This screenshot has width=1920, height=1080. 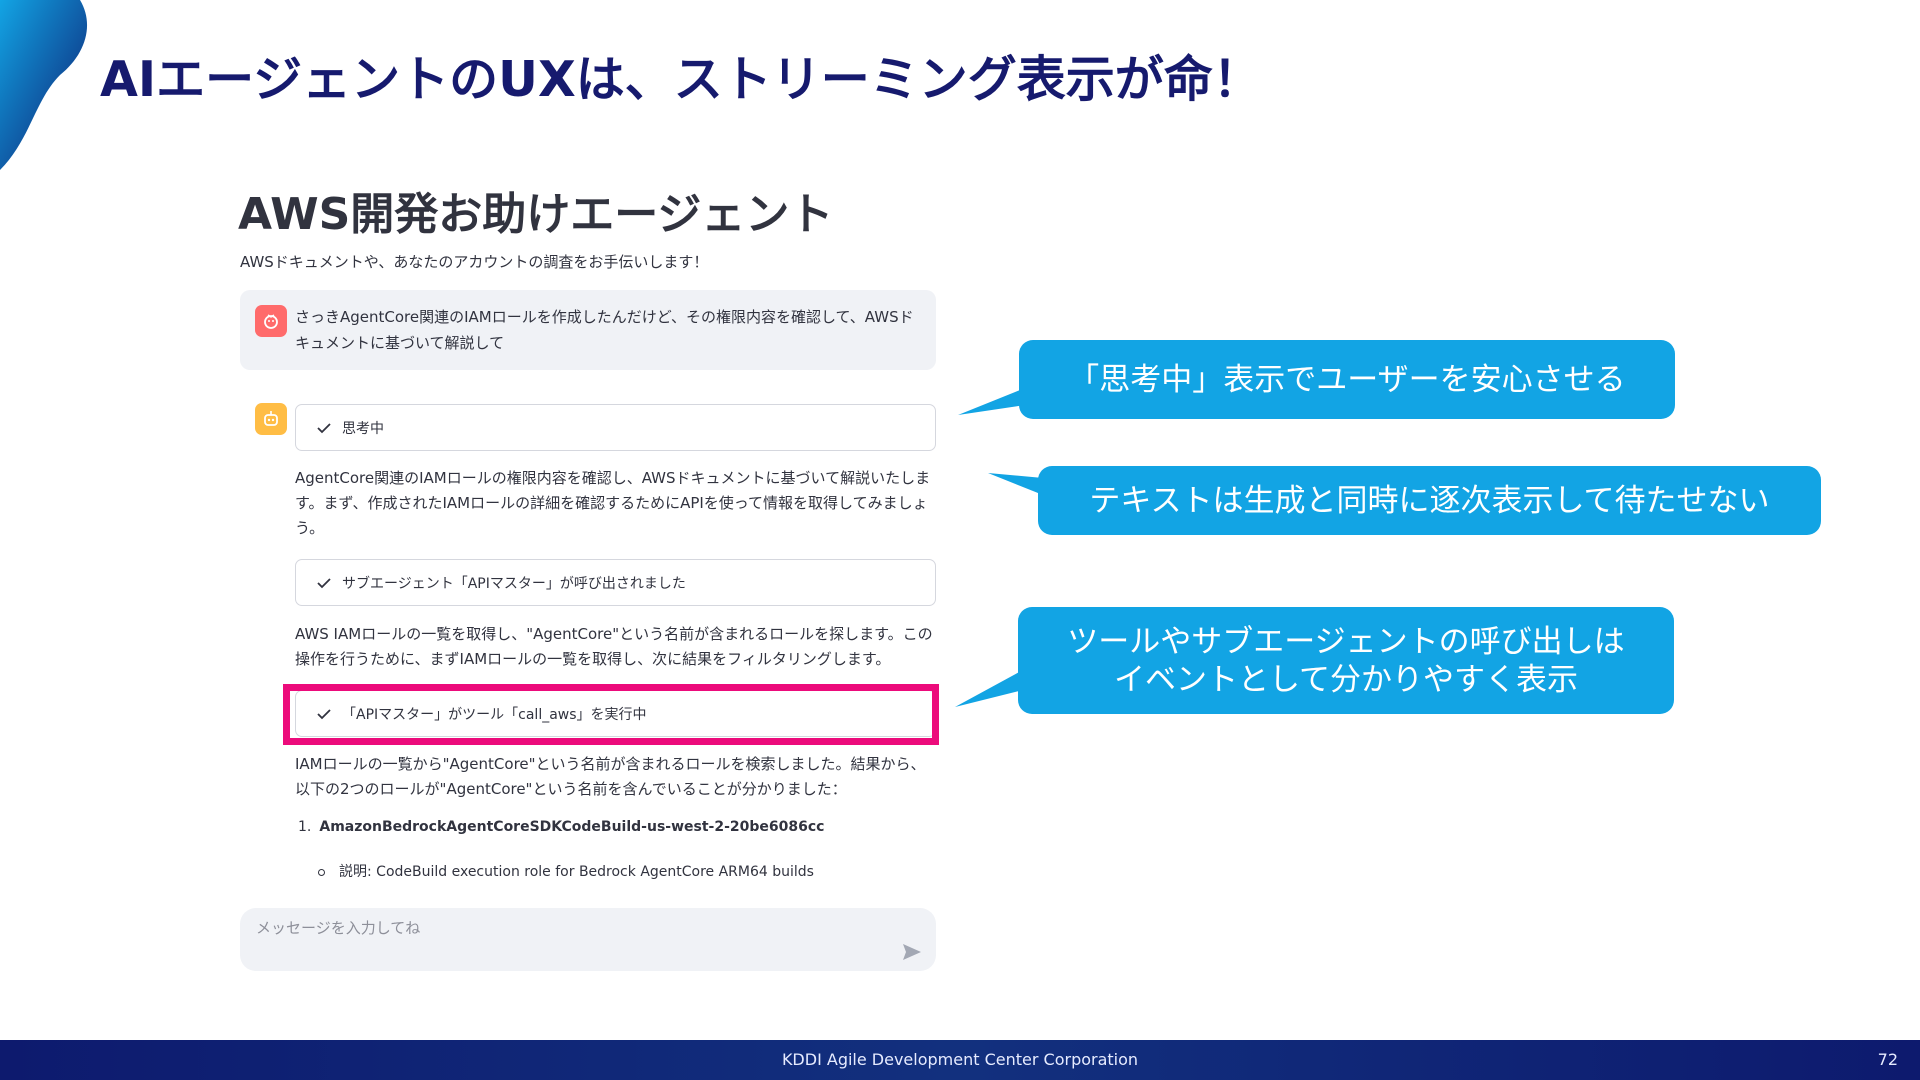 I want to click on page-number: 72, so click(x=1887, y=1059).